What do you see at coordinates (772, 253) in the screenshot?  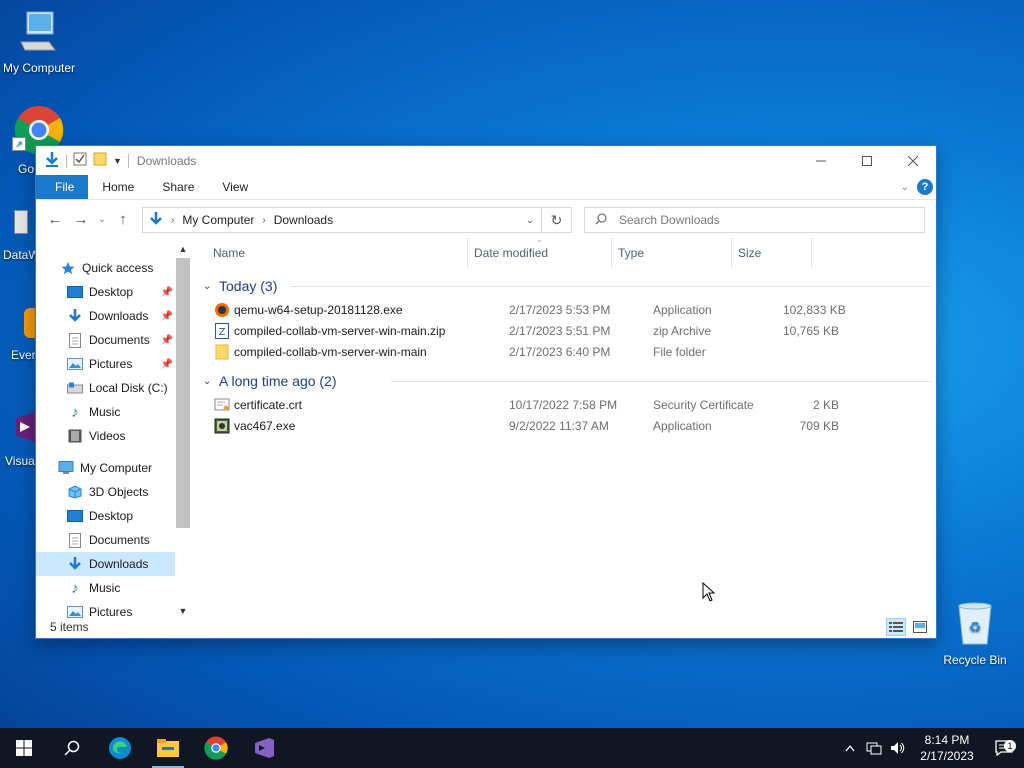 I see `column-header-size: Size` at bounding box center [772, 253].